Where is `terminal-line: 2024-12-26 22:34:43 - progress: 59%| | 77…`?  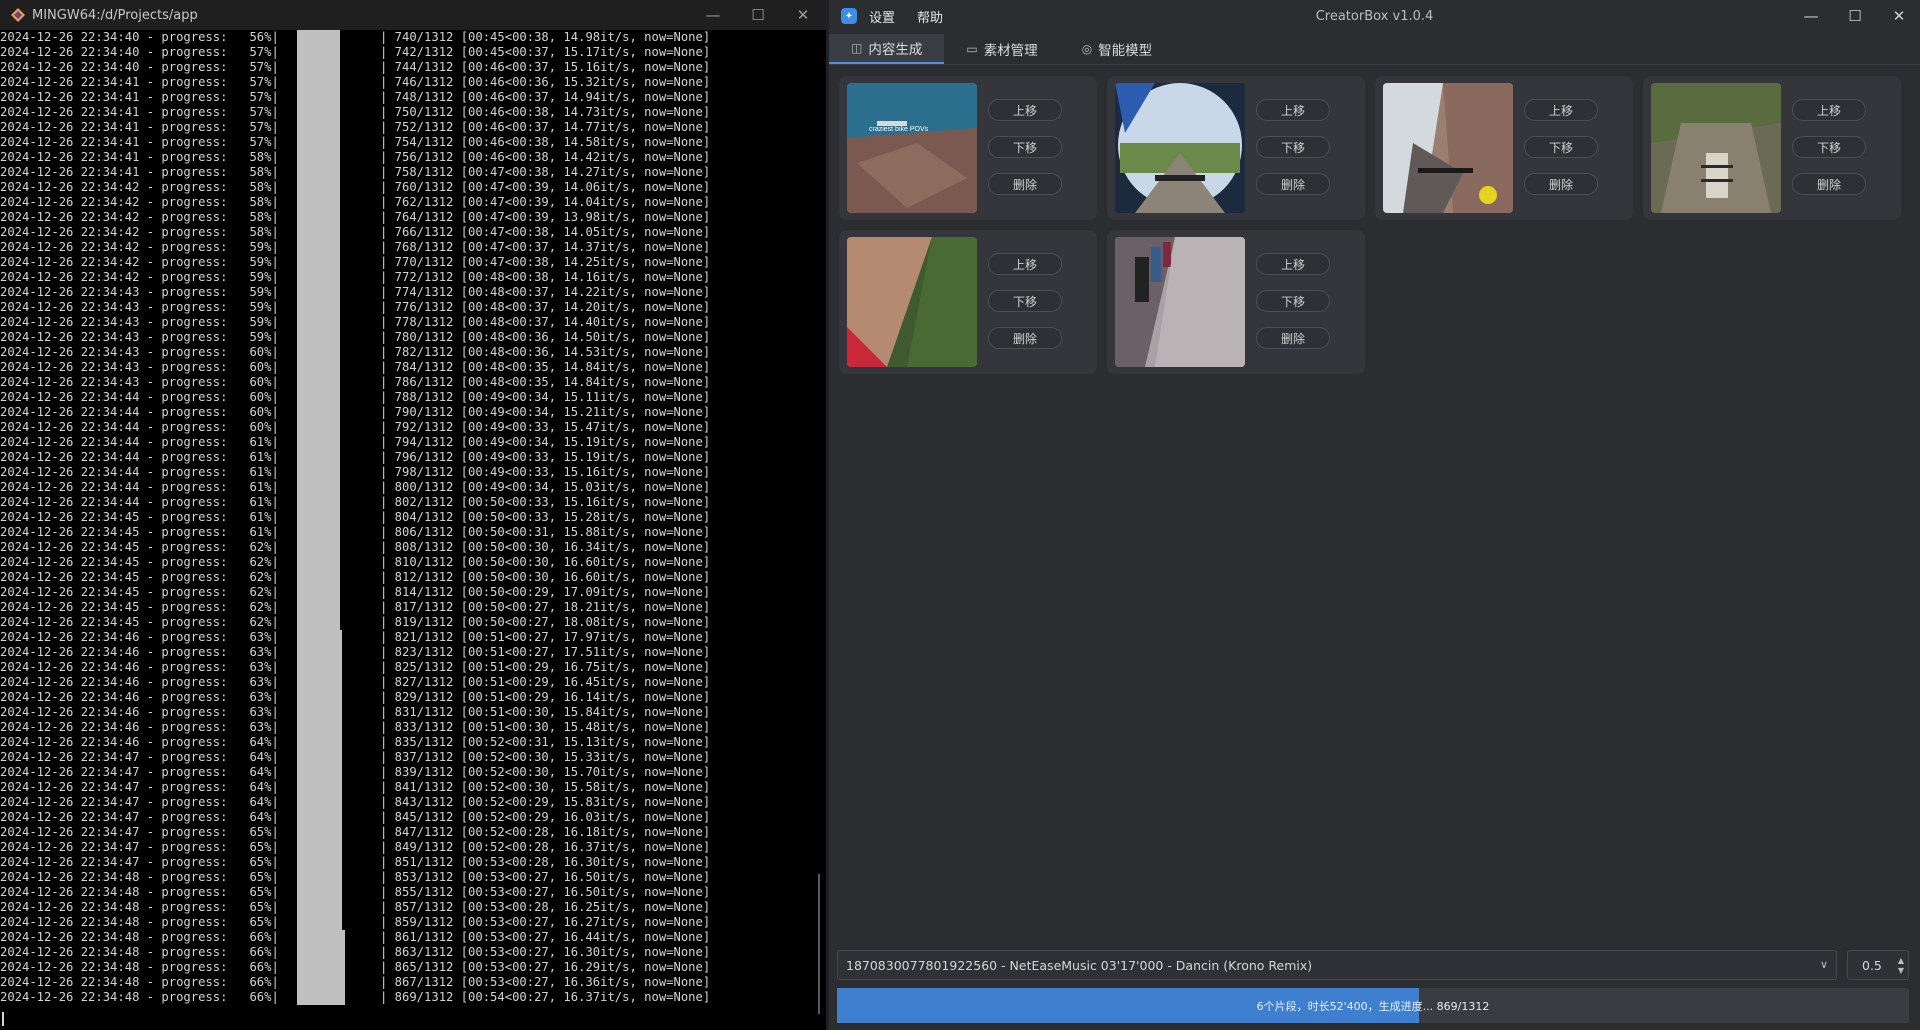 terminal-line: 2024-12-26 22:34:43 - progress: 59%| | 77… is located at coordinates (413, 292).